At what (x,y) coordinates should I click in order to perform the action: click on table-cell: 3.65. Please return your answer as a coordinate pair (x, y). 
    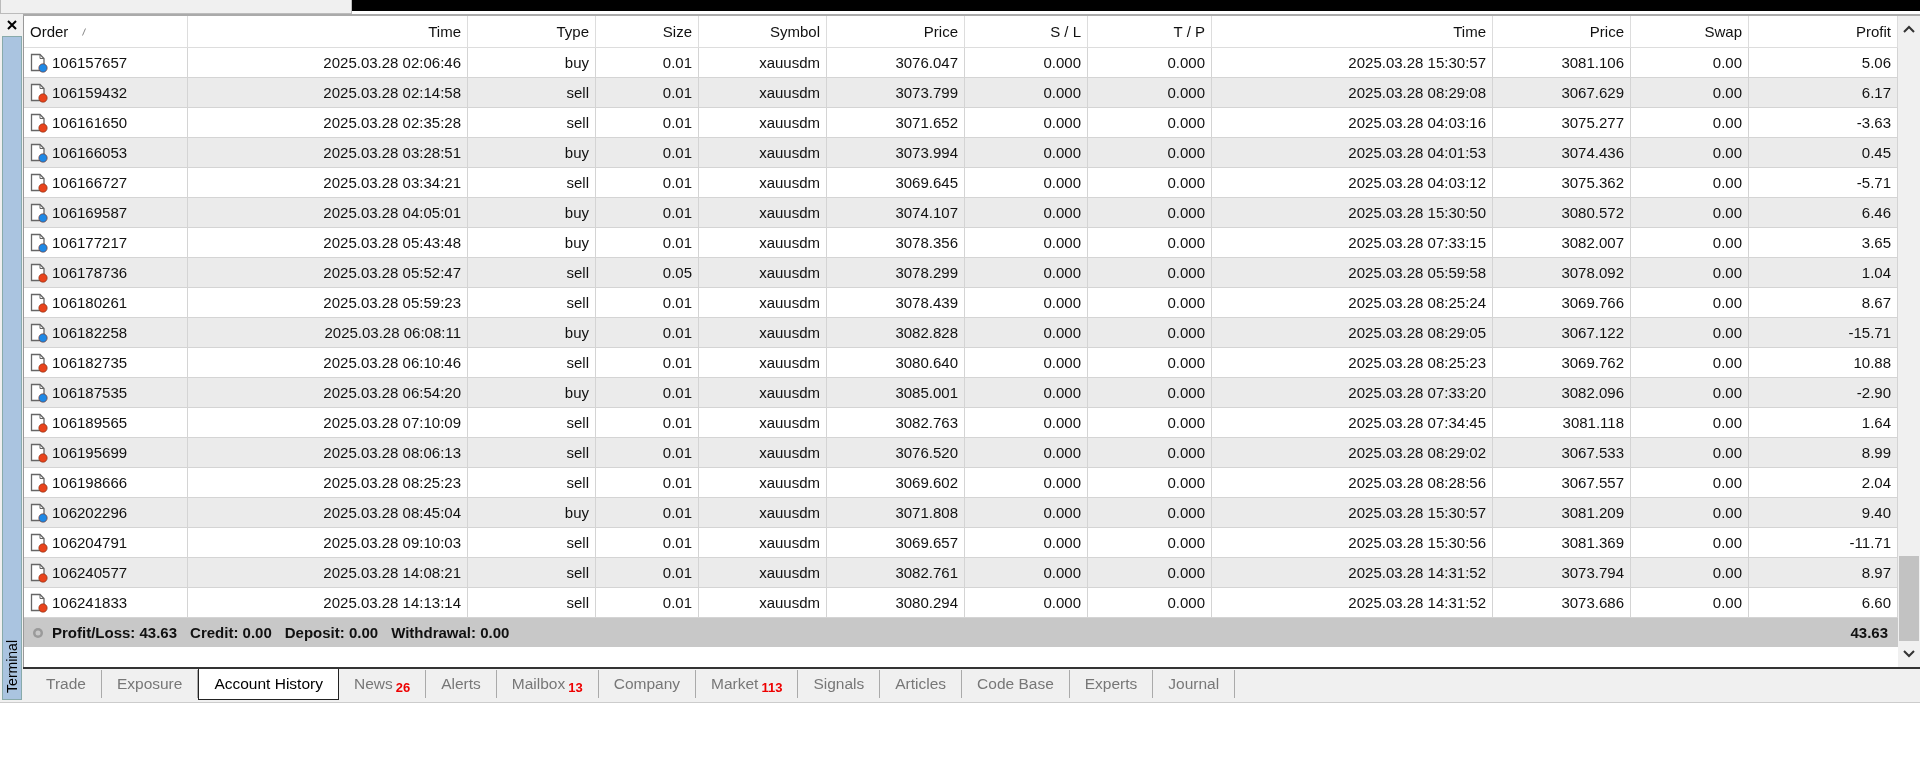
    Looking at the image, I should click on (1823, 242).